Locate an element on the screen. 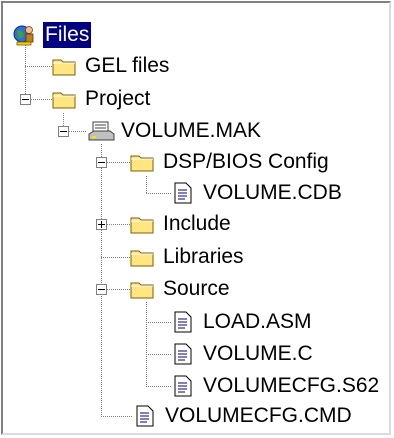  tree-node-gel-files: GEL files is located at coordinates (111, 66).